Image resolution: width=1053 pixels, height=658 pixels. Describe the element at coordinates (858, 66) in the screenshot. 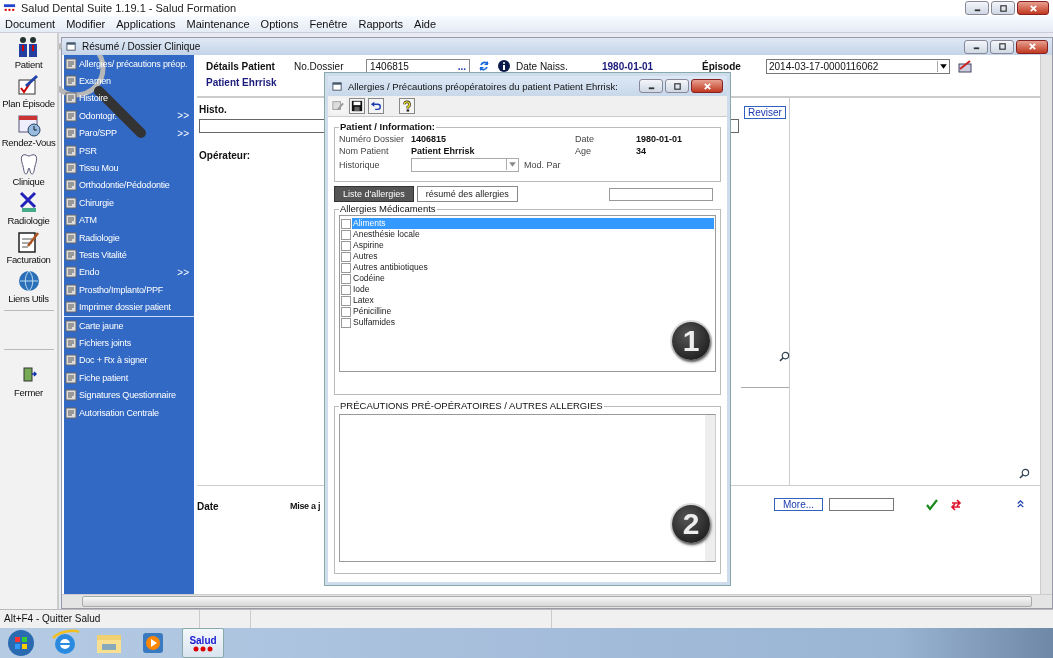

I see `episode-dropdown: 2014-03-17-0000116062` at that location.